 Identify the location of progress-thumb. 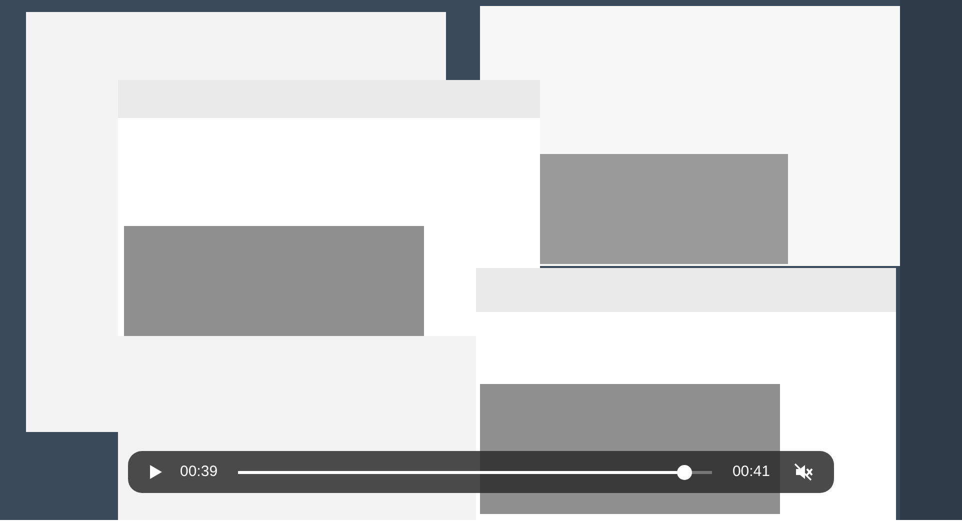
(684, 472).